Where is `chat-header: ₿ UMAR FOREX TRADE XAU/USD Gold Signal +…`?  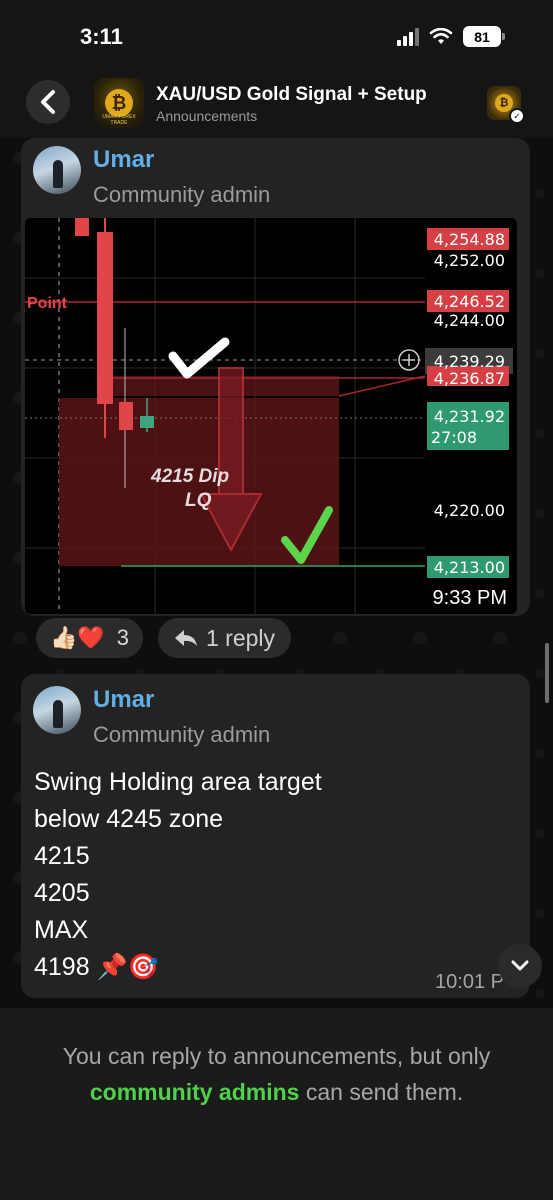 chat-header: ₿ UMAR FOREX TRADE XAU/USD Gold Signal +… is located at coordinates (276, 106).